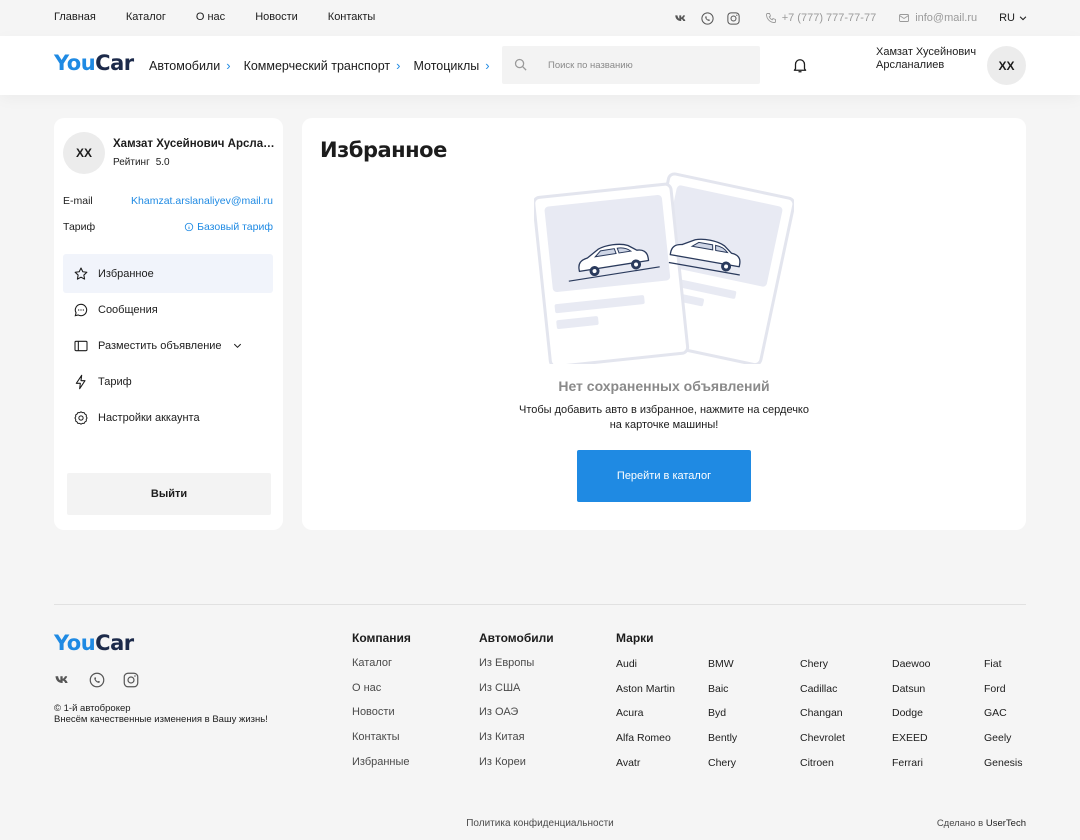 This screenshot has width=1080, height=840. Describe the element at coordinates (664, 476) in the screenshot. I see `go-to-catalog-button: Перейти в каталог` at that location.